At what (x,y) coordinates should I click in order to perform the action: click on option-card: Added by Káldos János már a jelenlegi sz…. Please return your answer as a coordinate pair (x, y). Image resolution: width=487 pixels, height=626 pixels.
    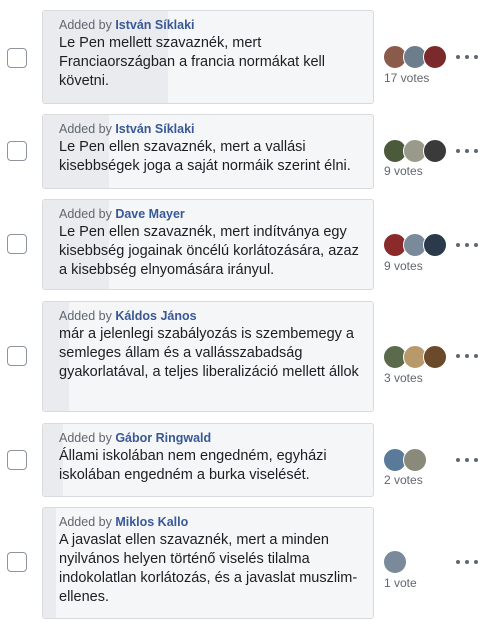
    Looking at the image, I should click on (208, 356).